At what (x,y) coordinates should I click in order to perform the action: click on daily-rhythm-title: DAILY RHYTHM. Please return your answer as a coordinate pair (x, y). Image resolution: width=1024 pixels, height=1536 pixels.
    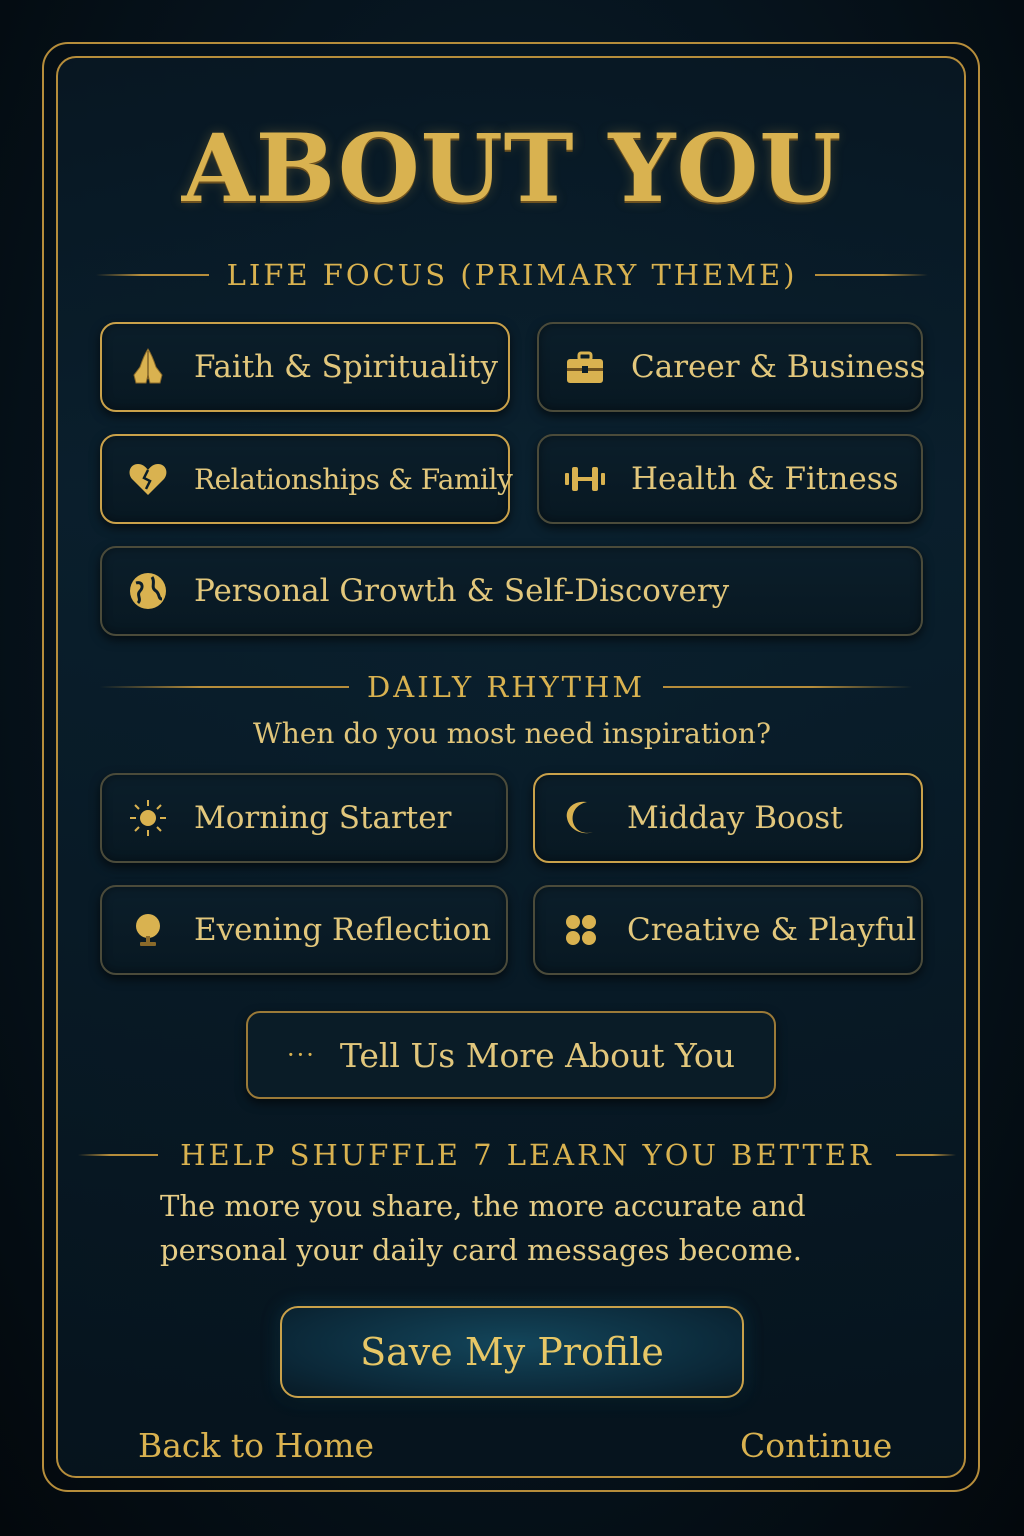
    Looking at the image, I should click on (506, 687).